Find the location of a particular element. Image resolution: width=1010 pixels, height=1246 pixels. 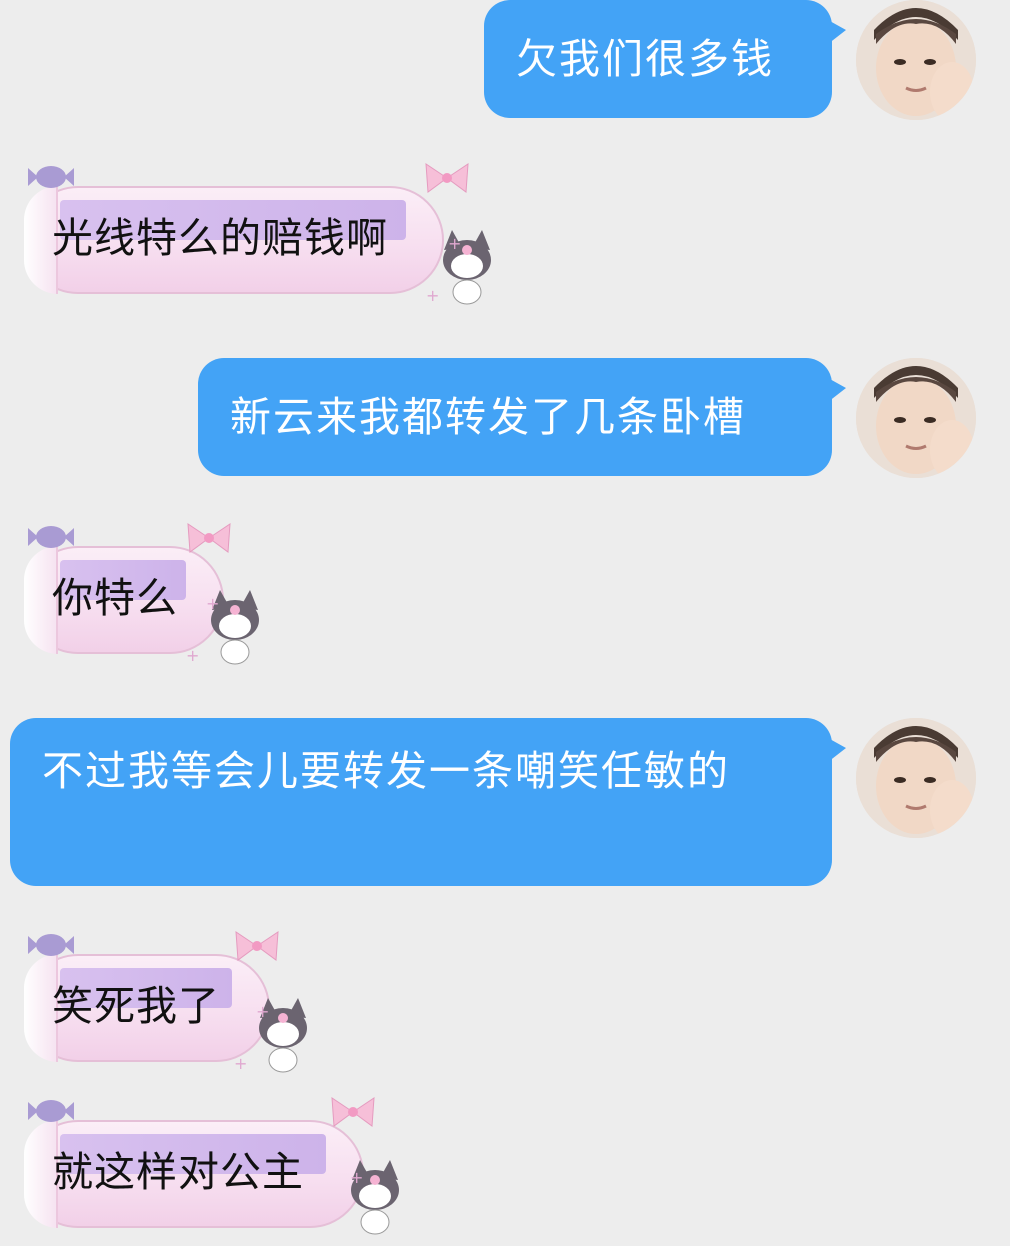

message-bubble-outgoing: 新云来我都转发了几条卧槽 is located at coordinates (522, 417).